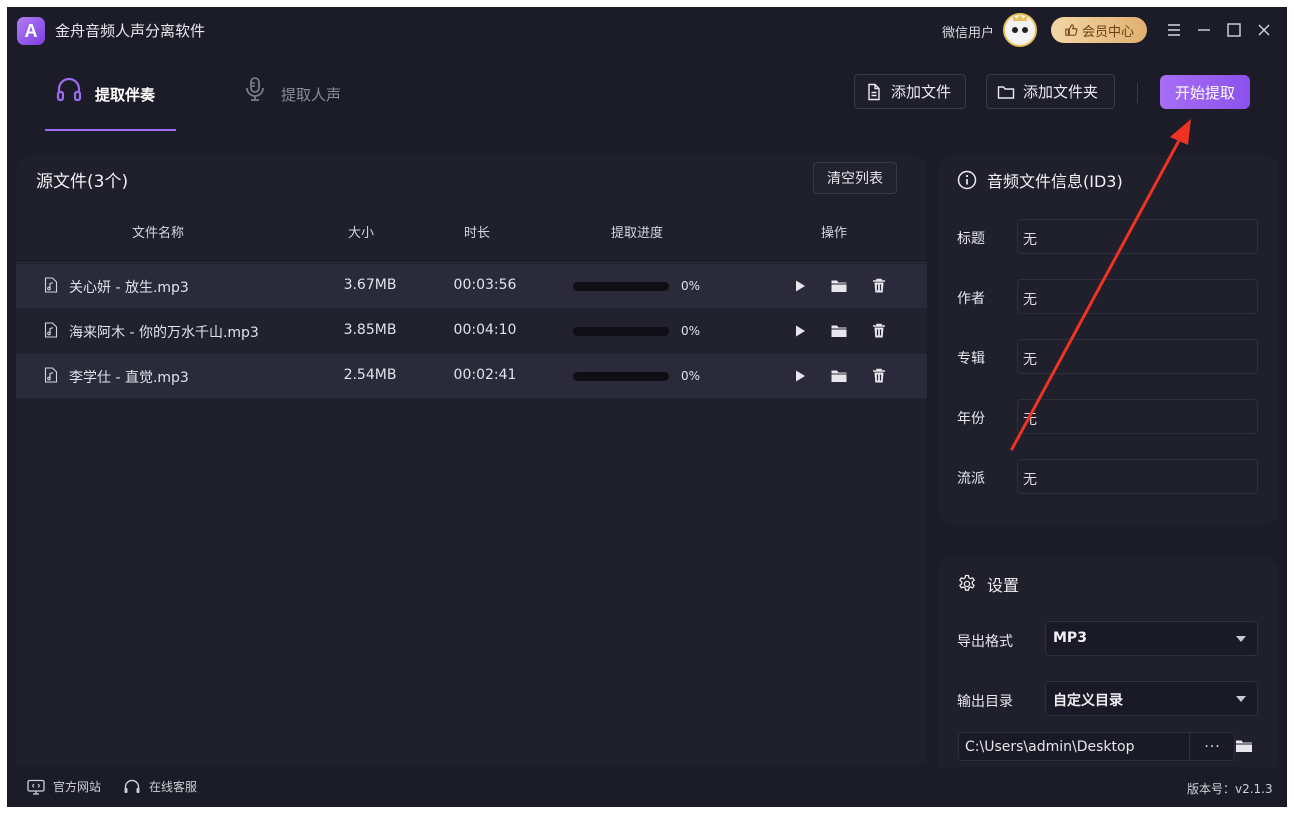 The width and height of the screenshot is (1294, 814). I want to click on open-output-folder-button, so click(1244, 746).